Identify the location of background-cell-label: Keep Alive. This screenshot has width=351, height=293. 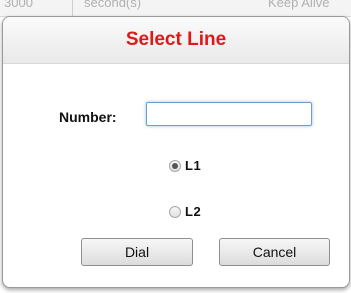
(299, 5).